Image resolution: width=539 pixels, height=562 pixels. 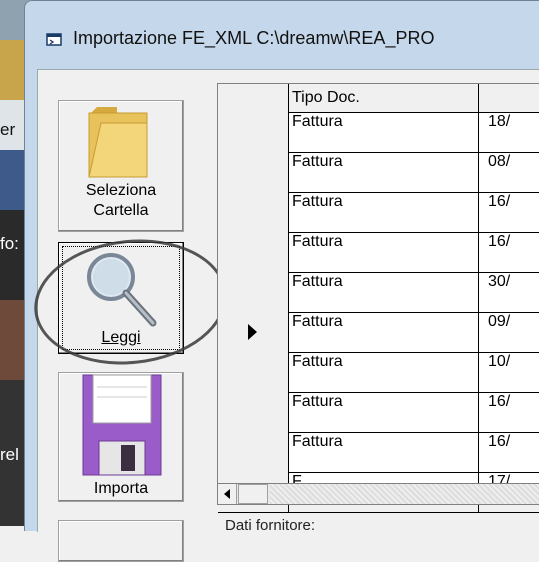 I want to click on cell-data: 18/, so click(x=509, y=132).